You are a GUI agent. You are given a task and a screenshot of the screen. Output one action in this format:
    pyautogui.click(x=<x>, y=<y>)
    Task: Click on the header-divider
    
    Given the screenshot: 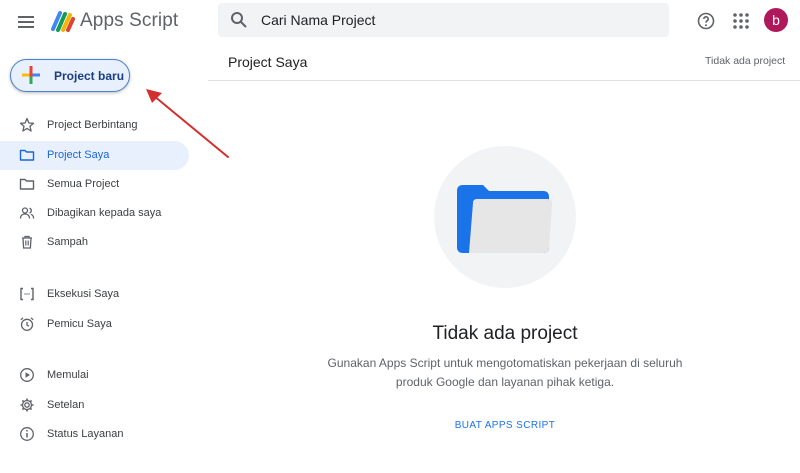 What is the action you would take?
    pyautogui.click(x=504, y=80)
    